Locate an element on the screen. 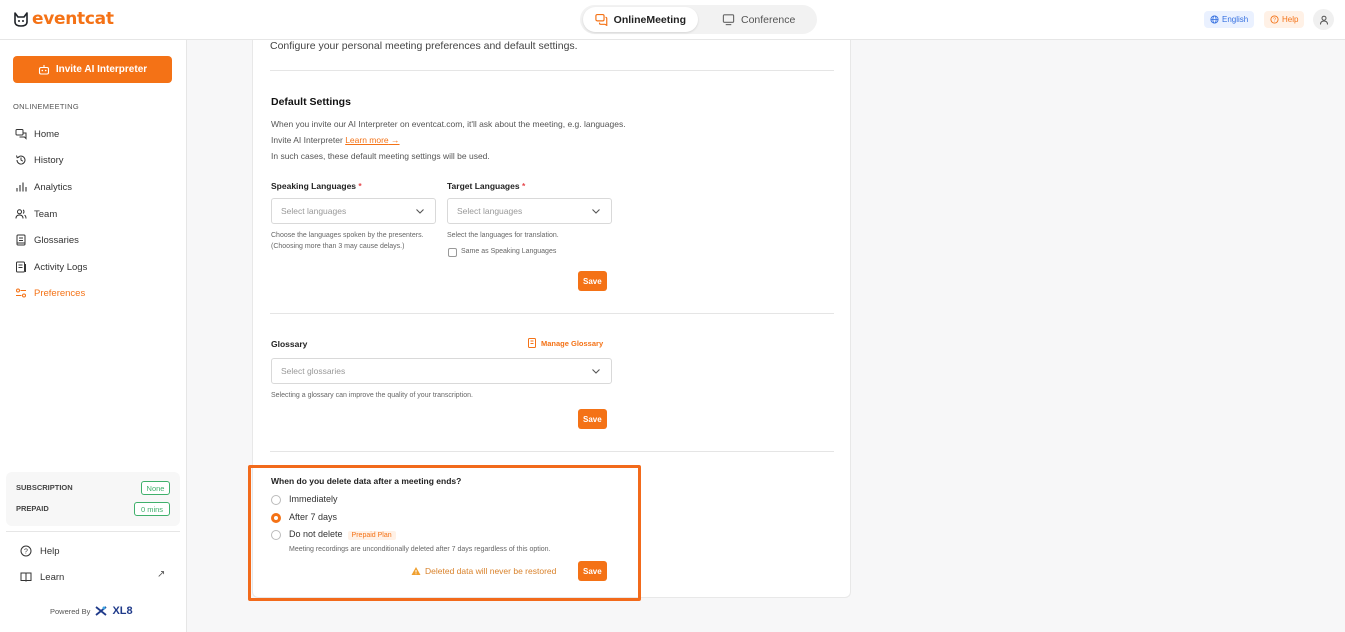  sidebar-item-analytics: Analytics is located at coordinates (43, 187).